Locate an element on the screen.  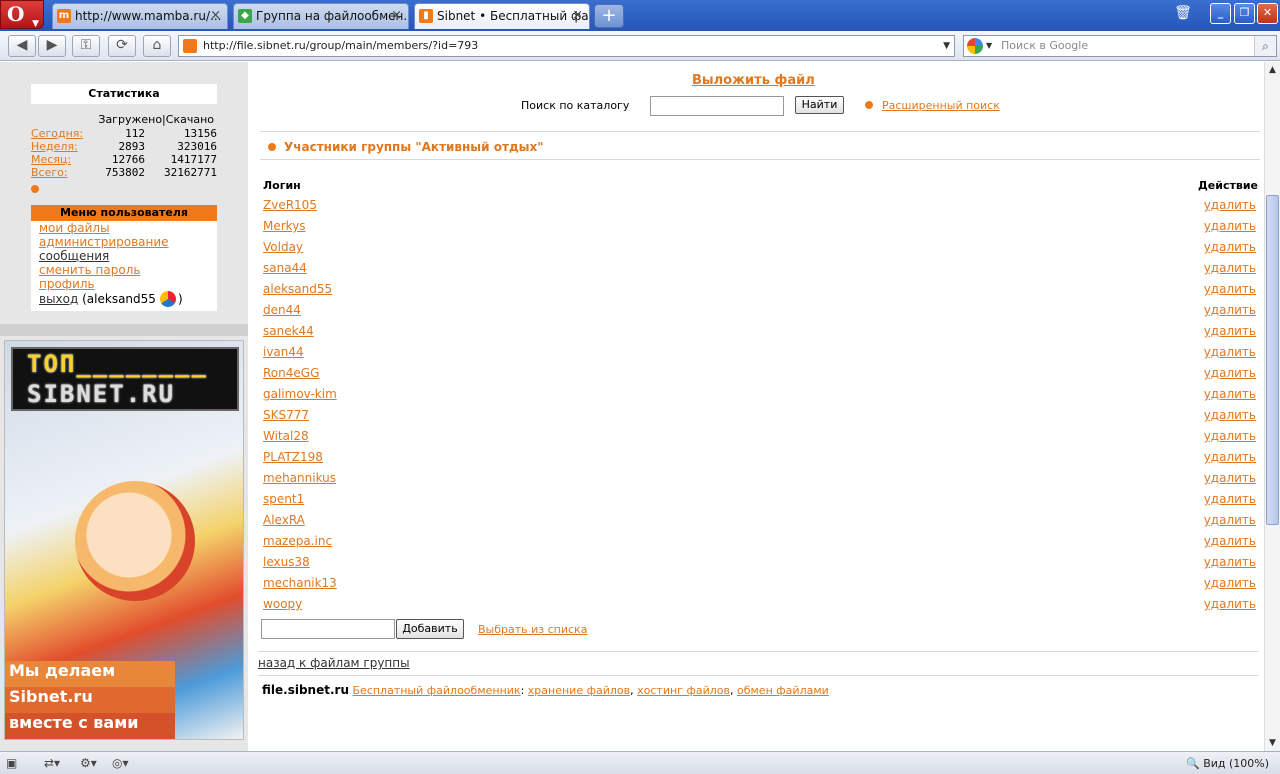
scroll-down-icon: ▼ is located at coordinates (1272, 743).